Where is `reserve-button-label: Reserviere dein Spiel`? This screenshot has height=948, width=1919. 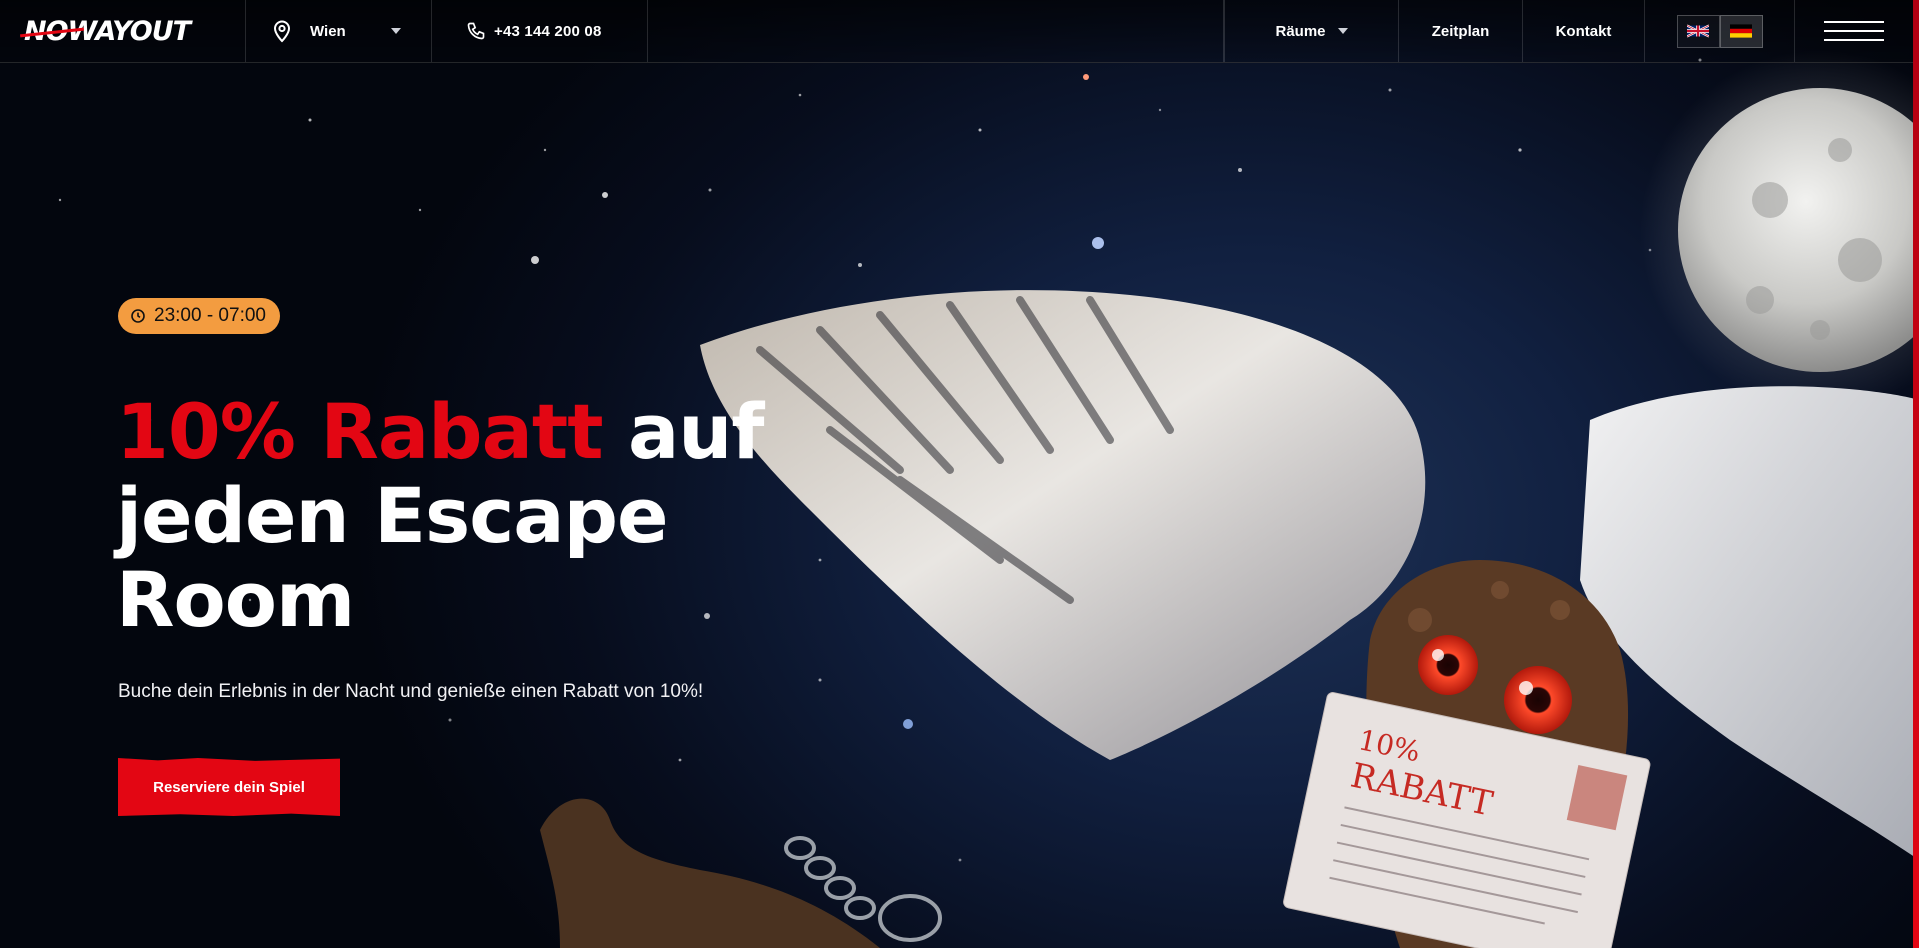 reserve-button-label: Reserviere dein Spiel is located at coordinates (229, 787).